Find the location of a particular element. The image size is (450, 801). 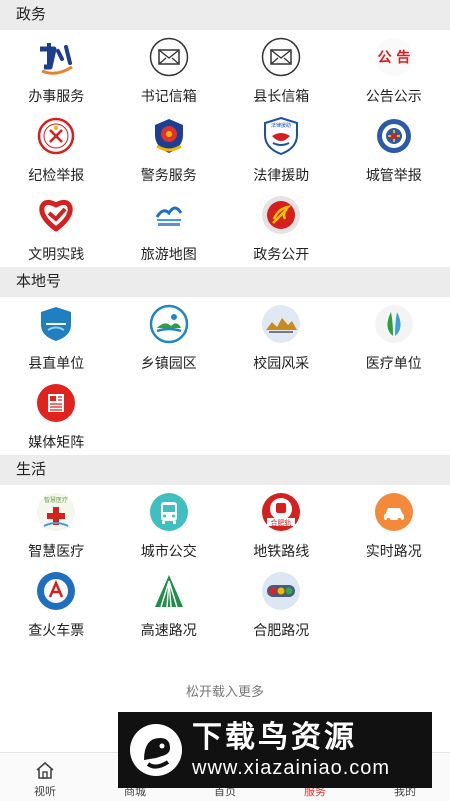

tab-audiovisual: 视听 is located at coordinates (45, 777).